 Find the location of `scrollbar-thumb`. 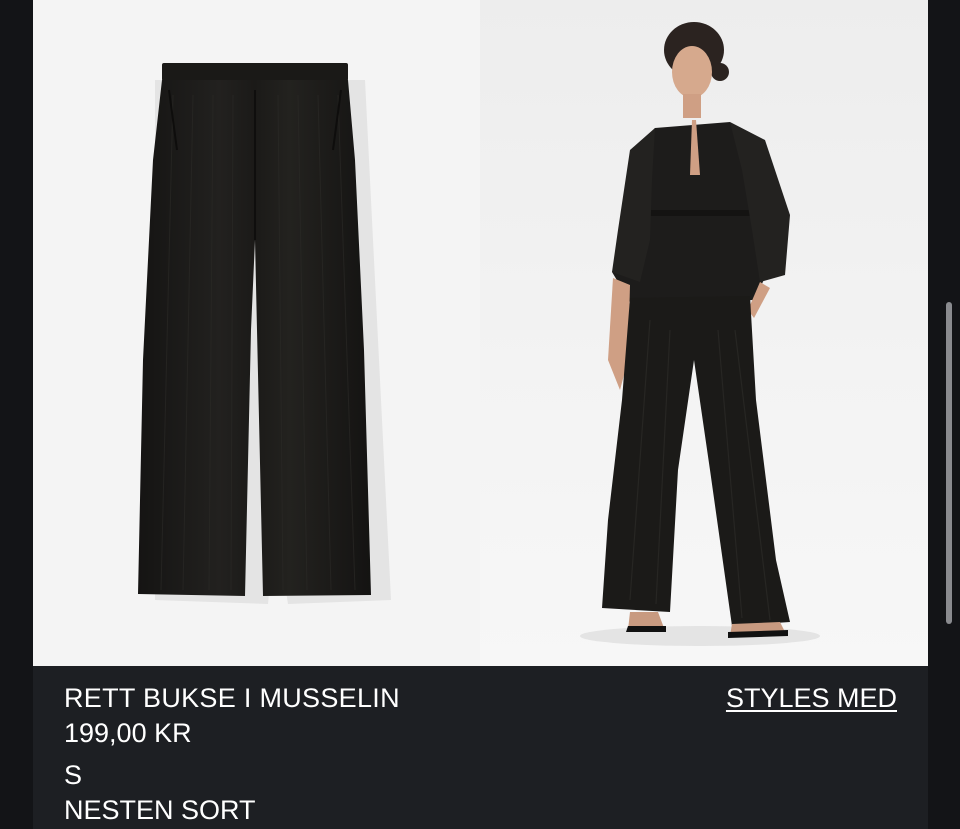

scrollbar-thumb is located at coordinates (949, 463).